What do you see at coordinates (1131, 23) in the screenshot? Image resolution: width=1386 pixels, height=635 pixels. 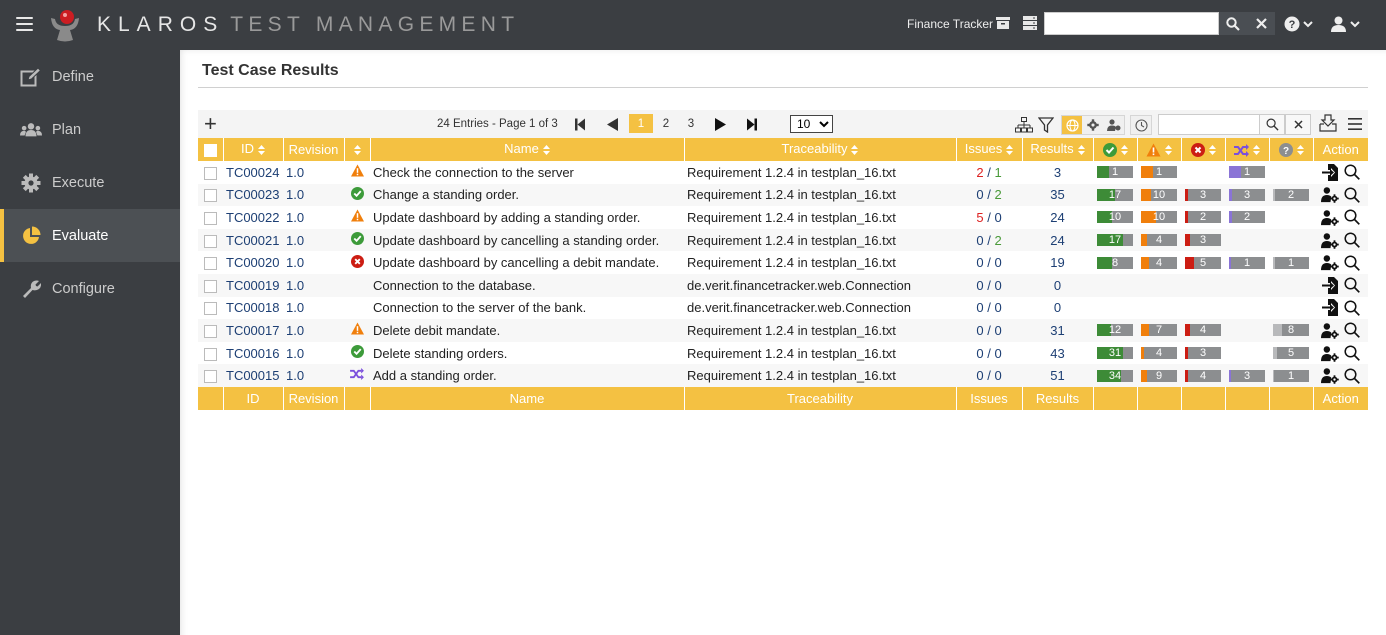 I see `global-search-field` at bounding box center [1131, 23].